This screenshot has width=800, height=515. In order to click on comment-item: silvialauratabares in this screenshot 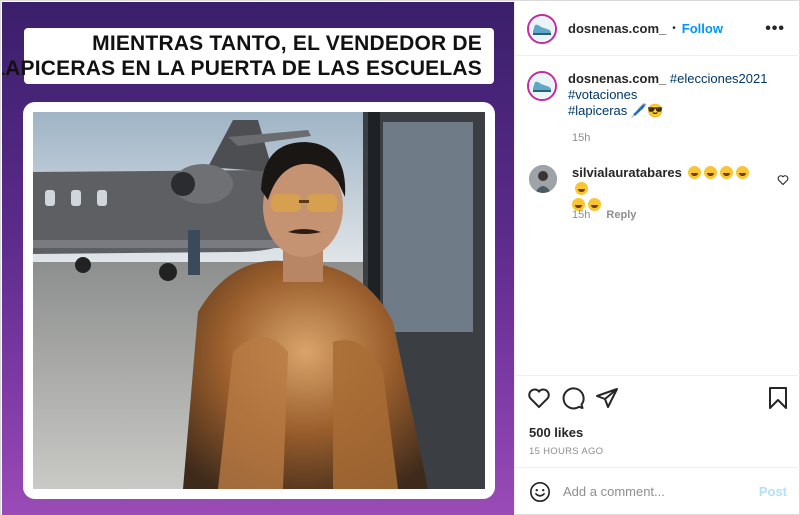, I will do `click(658, 189)`.